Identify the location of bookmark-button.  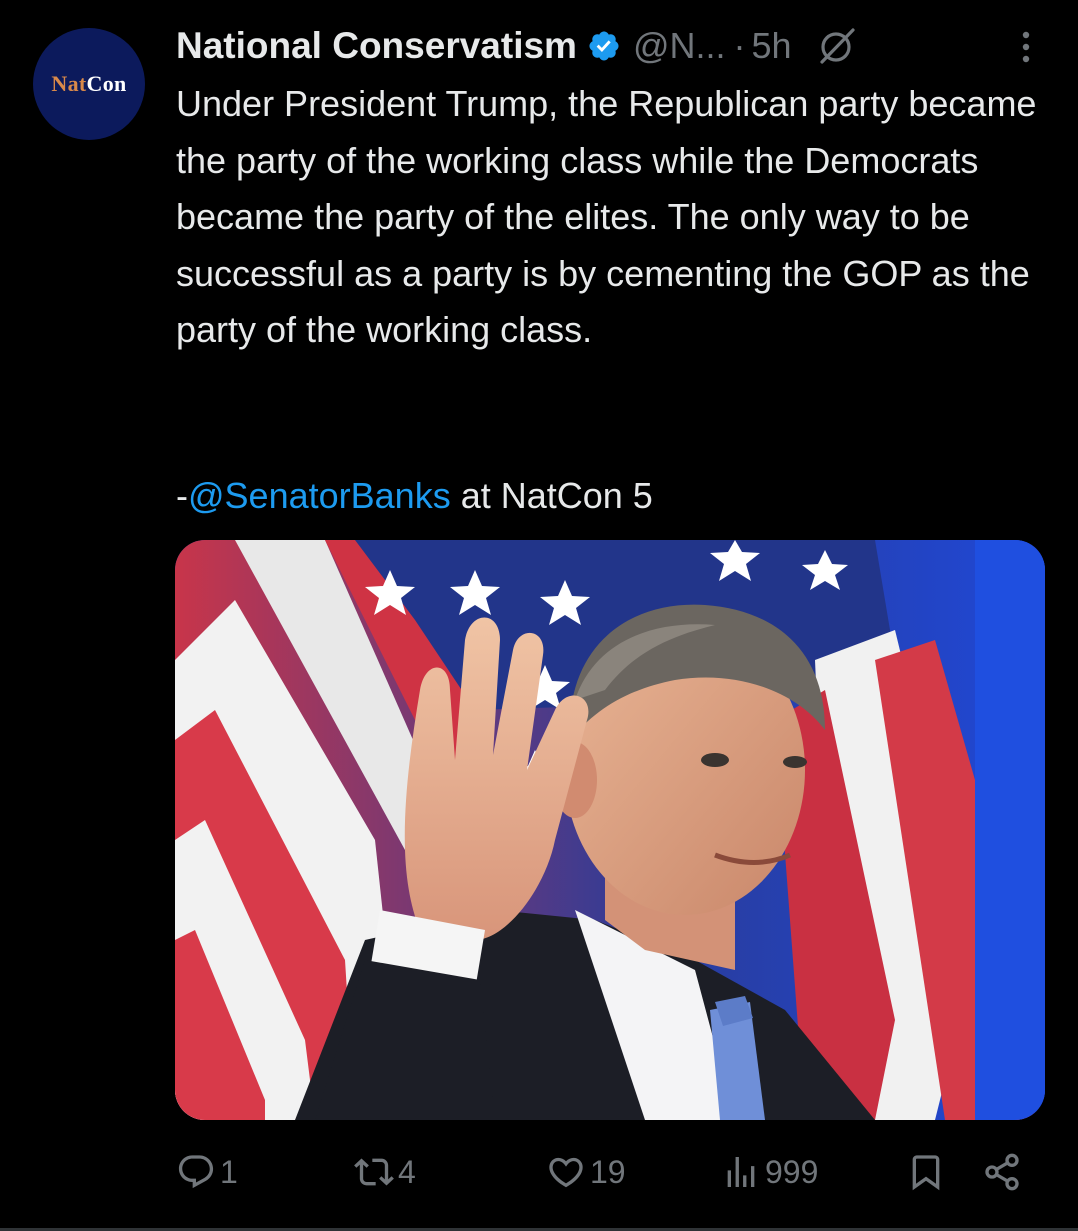
(926, 1172).